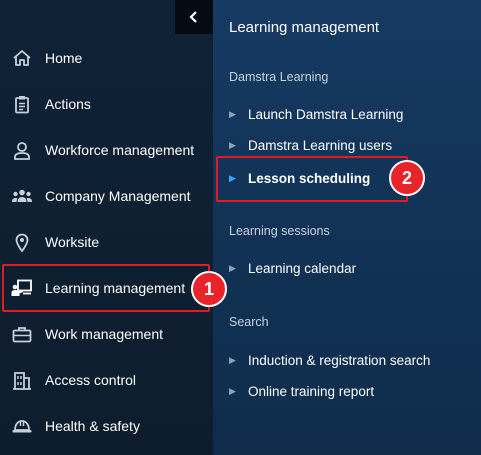  I want to click on step-badge-1: 1, so click(209, 289).